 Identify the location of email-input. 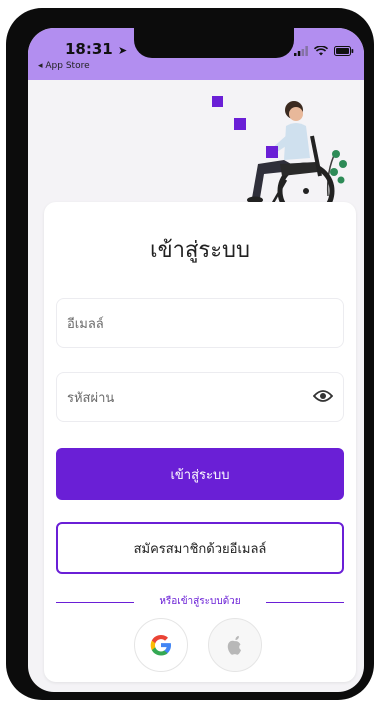
(178, 324).